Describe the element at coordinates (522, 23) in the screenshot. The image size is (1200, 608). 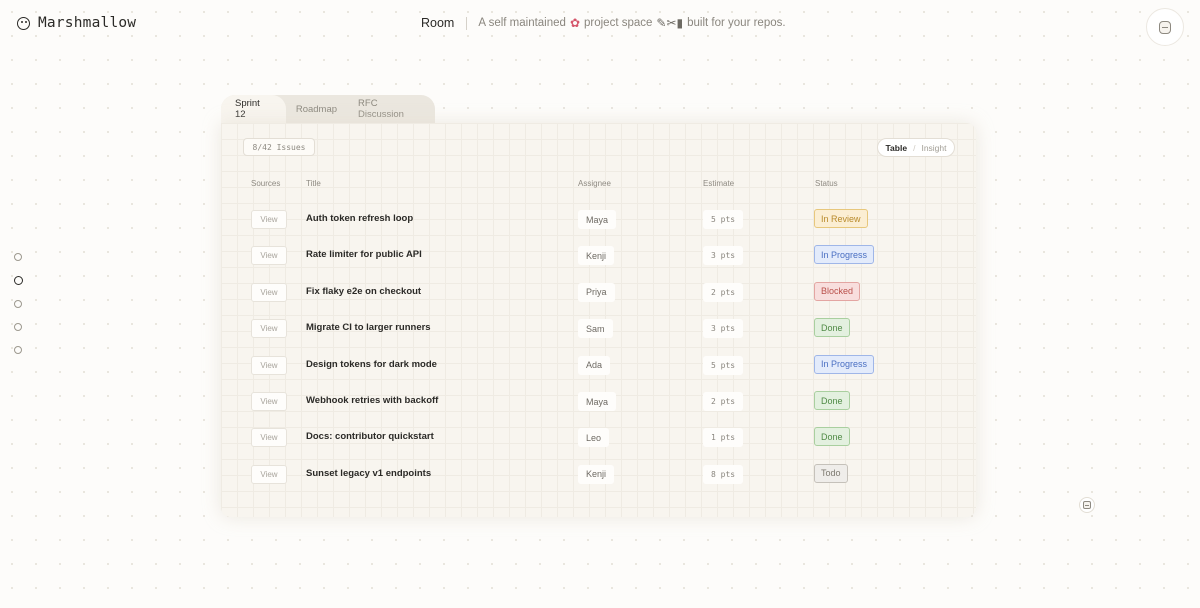
I see `tagline-prefix: A self maintained` at that location.